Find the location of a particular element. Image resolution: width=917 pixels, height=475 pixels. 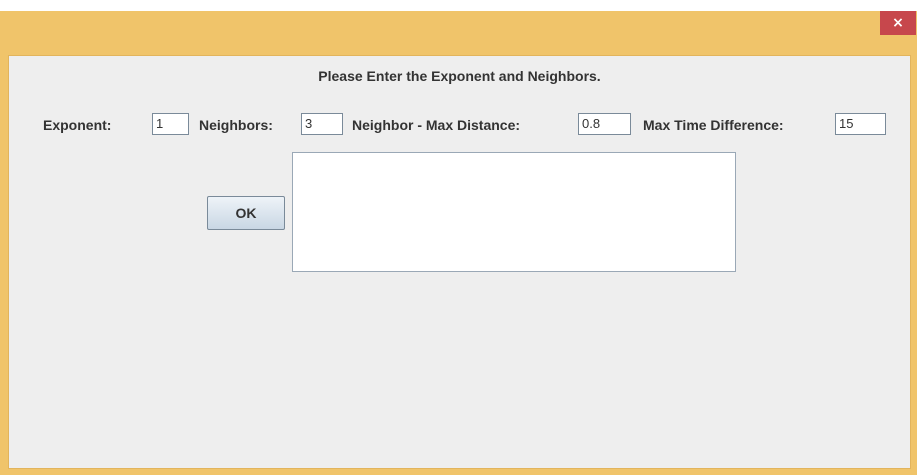

close-button: × is located at coordinates (898, 23).